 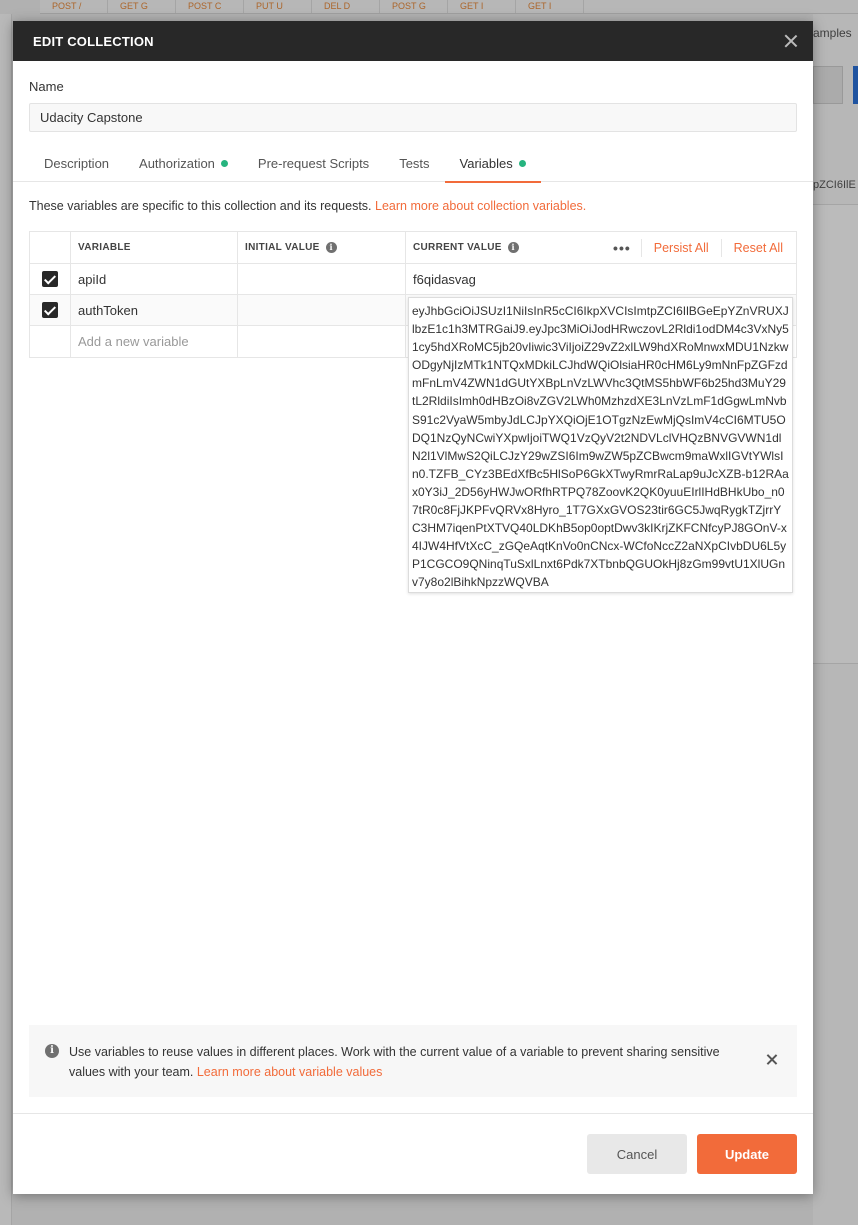 What do you see at coordinates (282, 247) in the screenshot?
I see `header-label: INITIAL VALUE` at bounding box center [282, 247].